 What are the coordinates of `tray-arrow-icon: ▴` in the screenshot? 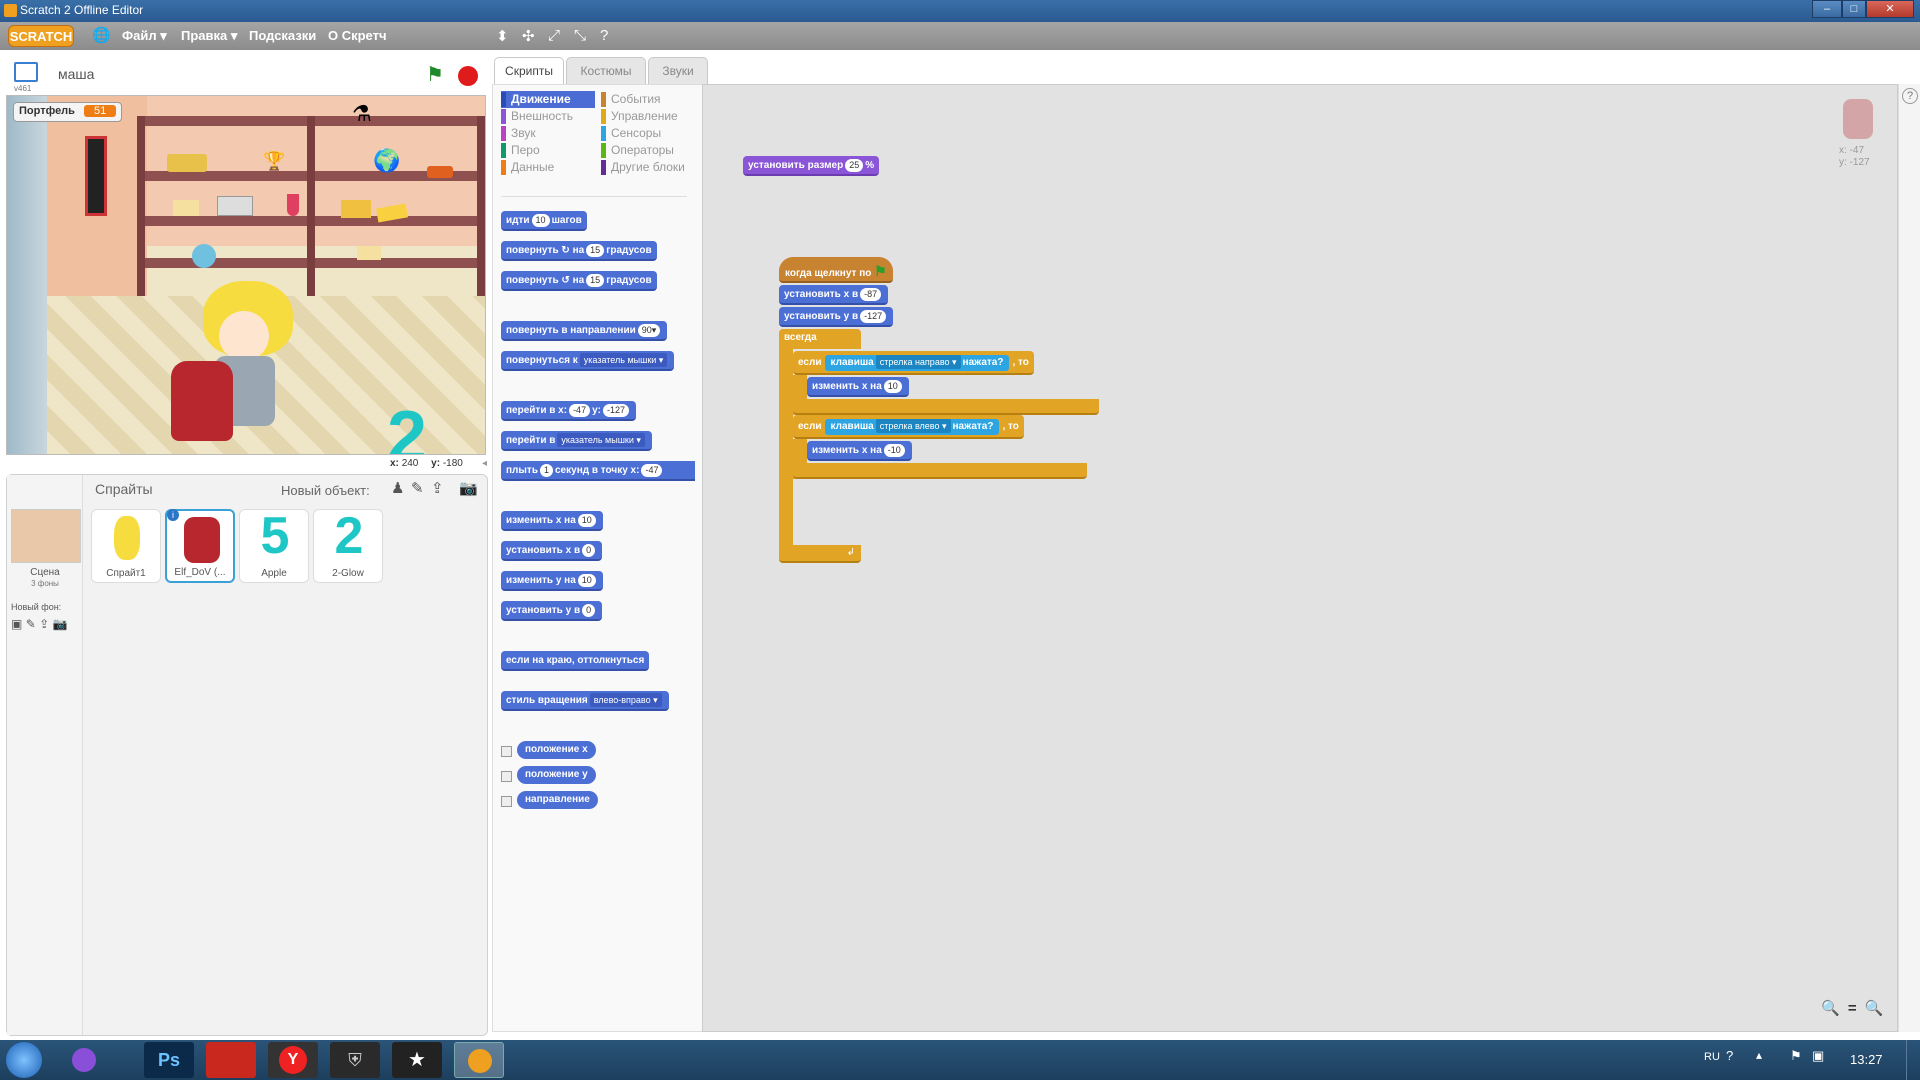 It's located at (1759, 1055).